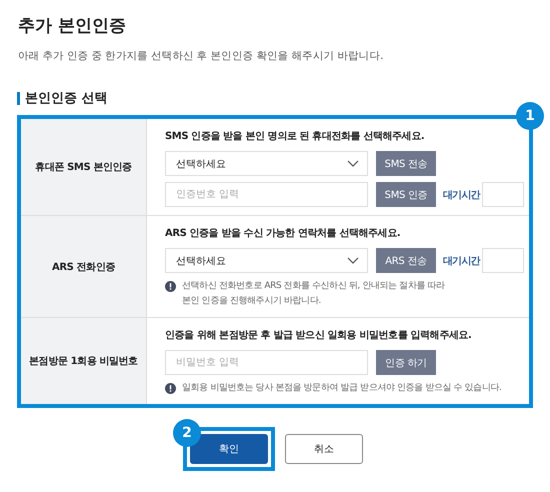 Image resolution: width=550 pixels, height=492 pixels. Describe the element at coordinates (406, 362) in the screenshot. I see `action-button: 인증 하기` at that location.